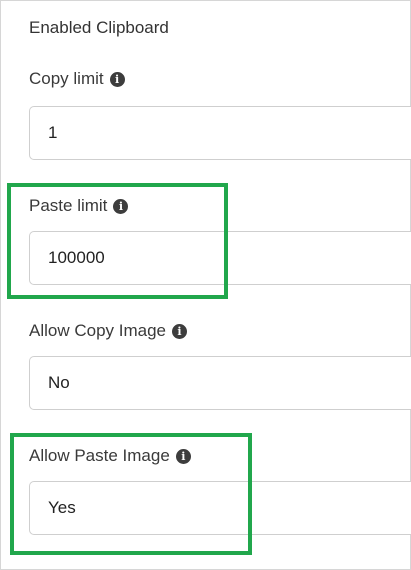 The height and width of the screenshot is (570, 411). What do you see at coordinates (220, 133) in the screenshot?
I see `copy-limit-input: 1` at bounding box center [220, 133].